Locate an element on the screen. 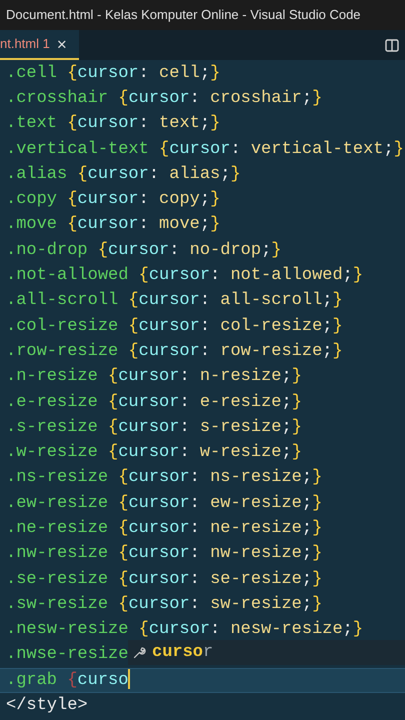 This screenshot has width=405, height=720. code-line: .no-drop {cursor: no-drop;} is located at coordinates (144, 251).